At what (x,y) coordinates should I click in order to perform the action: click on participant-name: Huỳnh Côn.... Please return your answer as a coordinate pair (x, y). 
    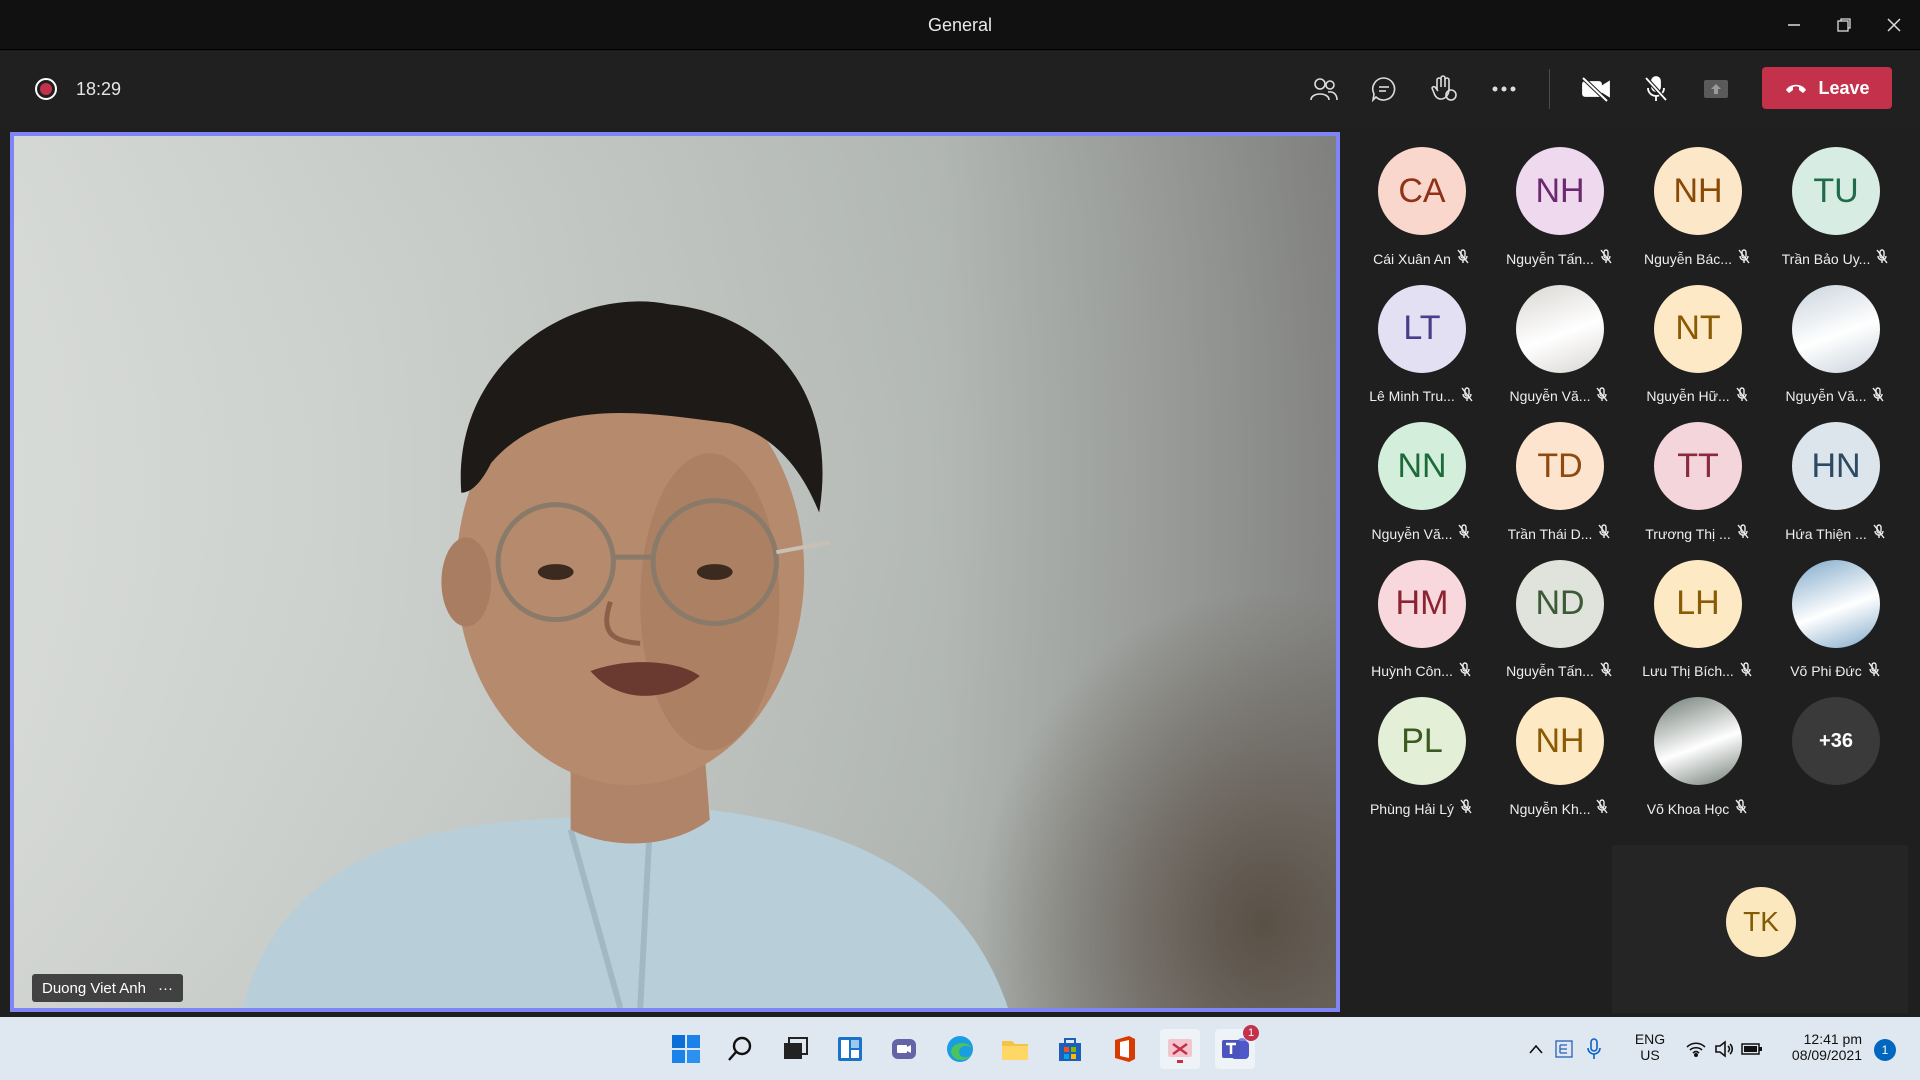
    Looking at the image, I should click on (1412, 671).